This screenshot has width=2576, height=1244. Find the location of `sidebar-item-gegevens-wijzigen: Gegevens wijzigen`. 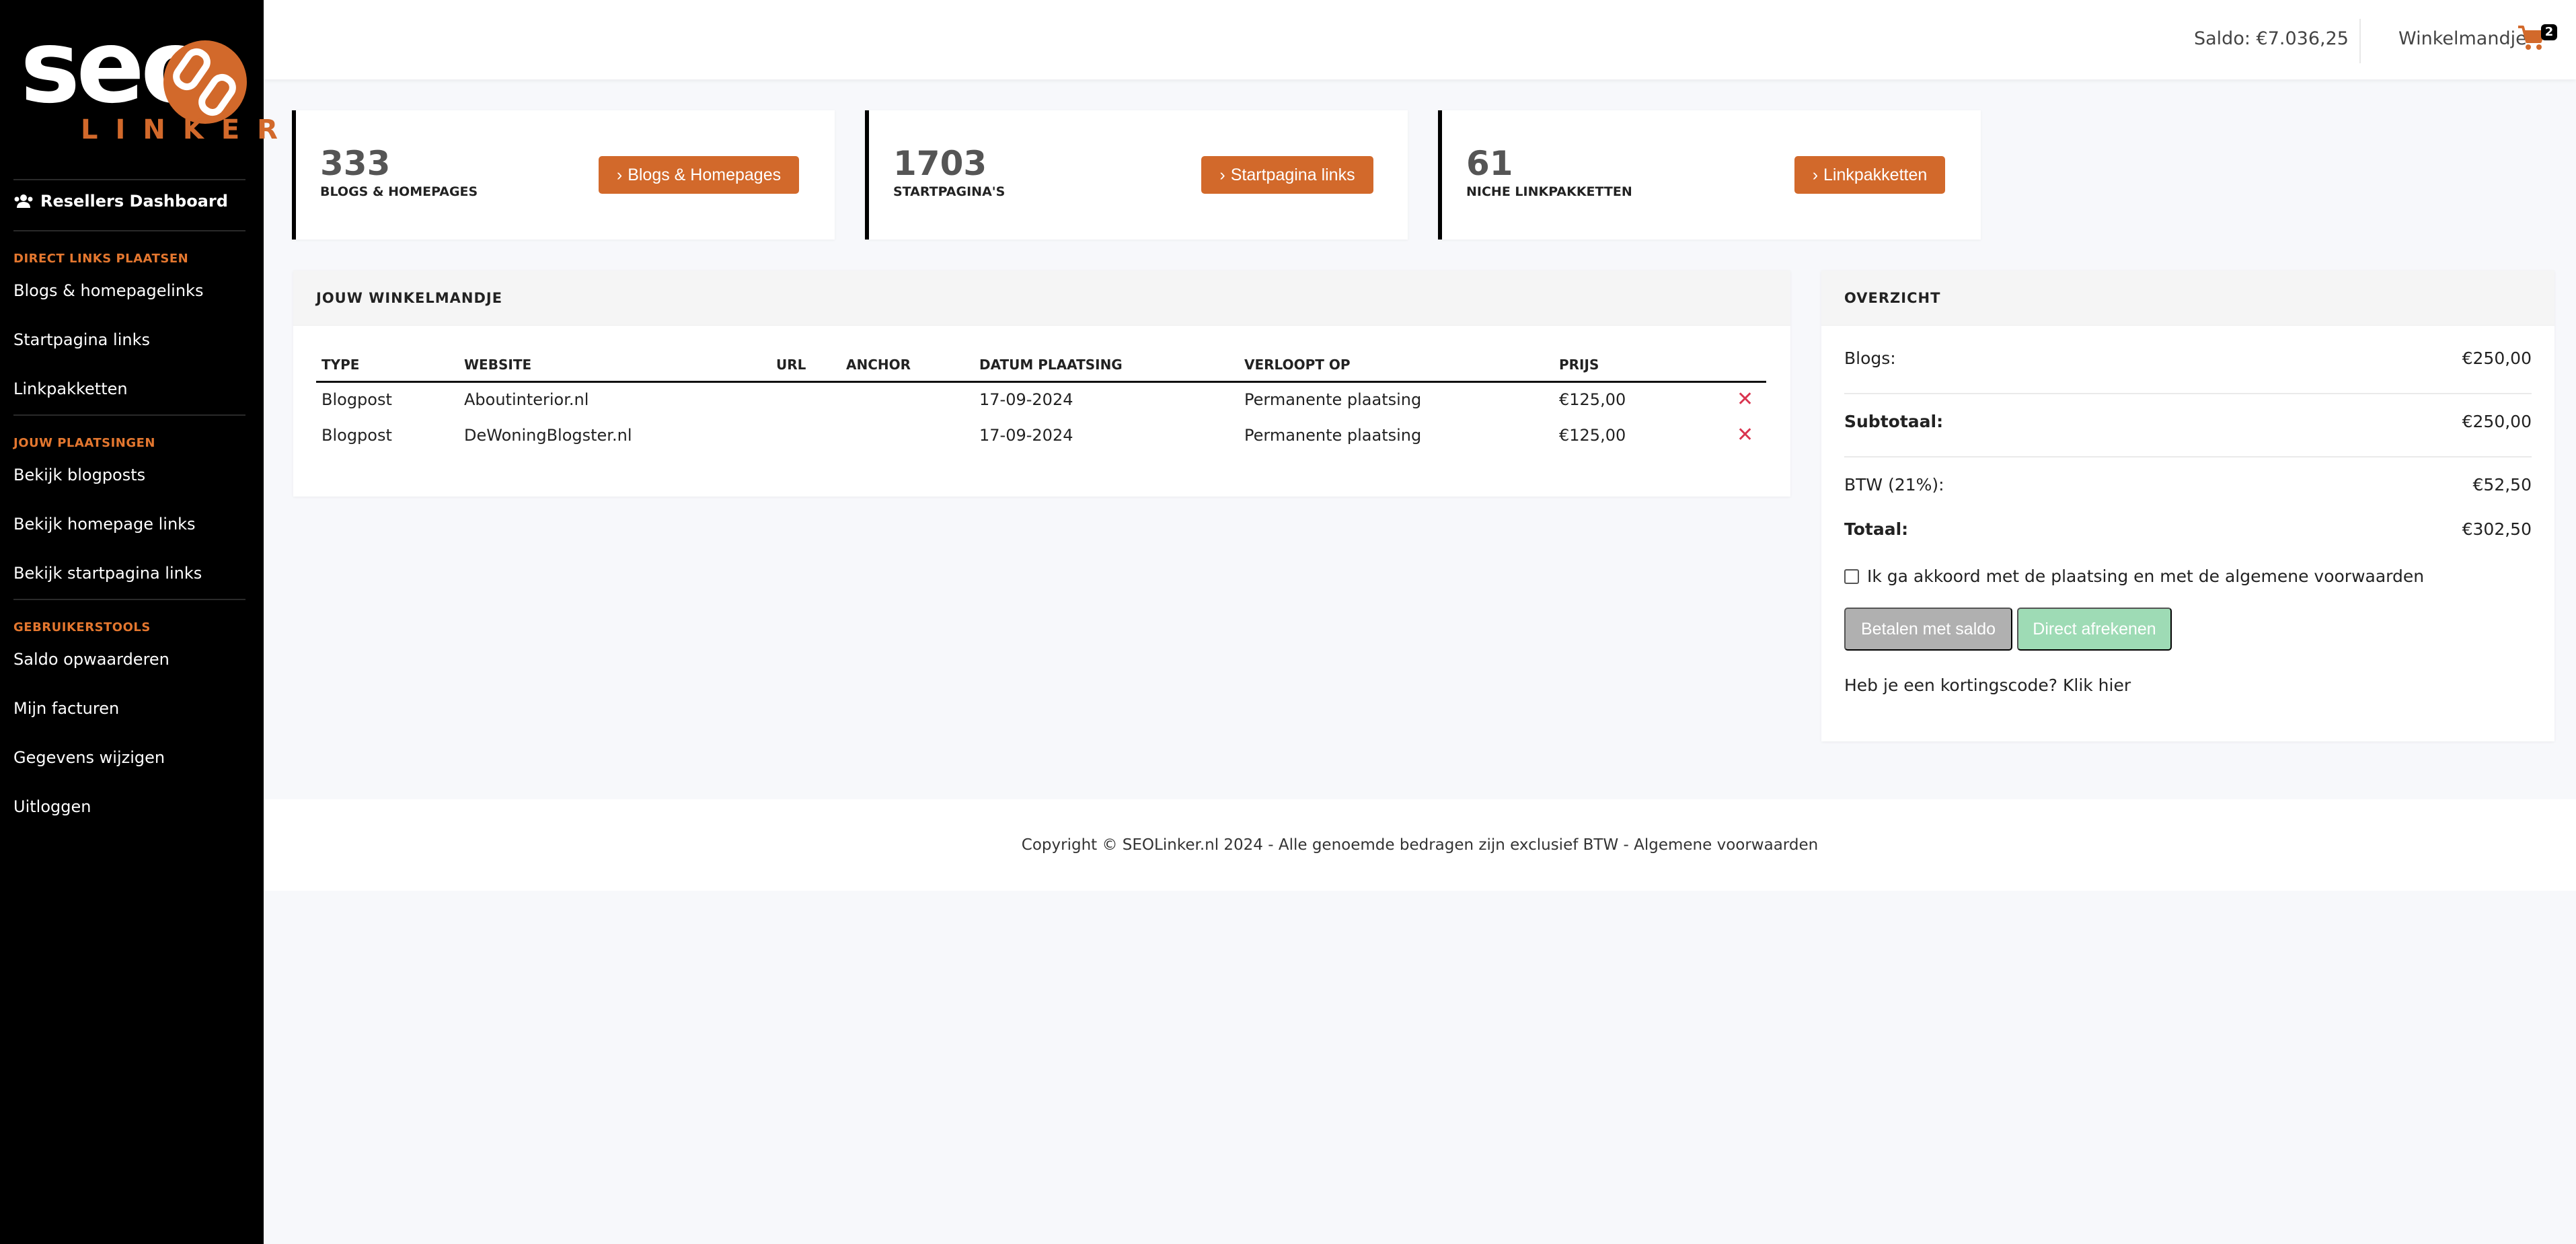

sidebar-item-gegevens-wijzigen: Gegevens wijzigen is located at coordinates (89, 758).